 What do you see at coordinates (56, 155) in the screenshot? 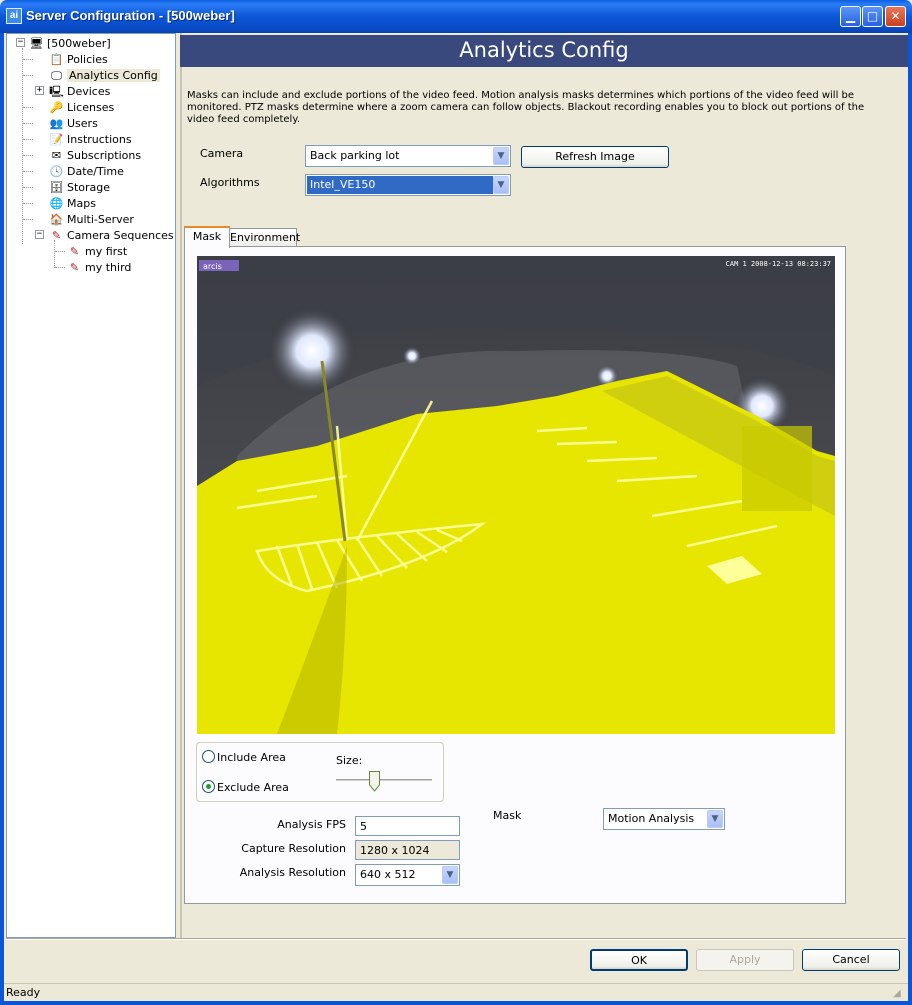
I see `envelope-icon: ✉` at bounding box center [56, 155].